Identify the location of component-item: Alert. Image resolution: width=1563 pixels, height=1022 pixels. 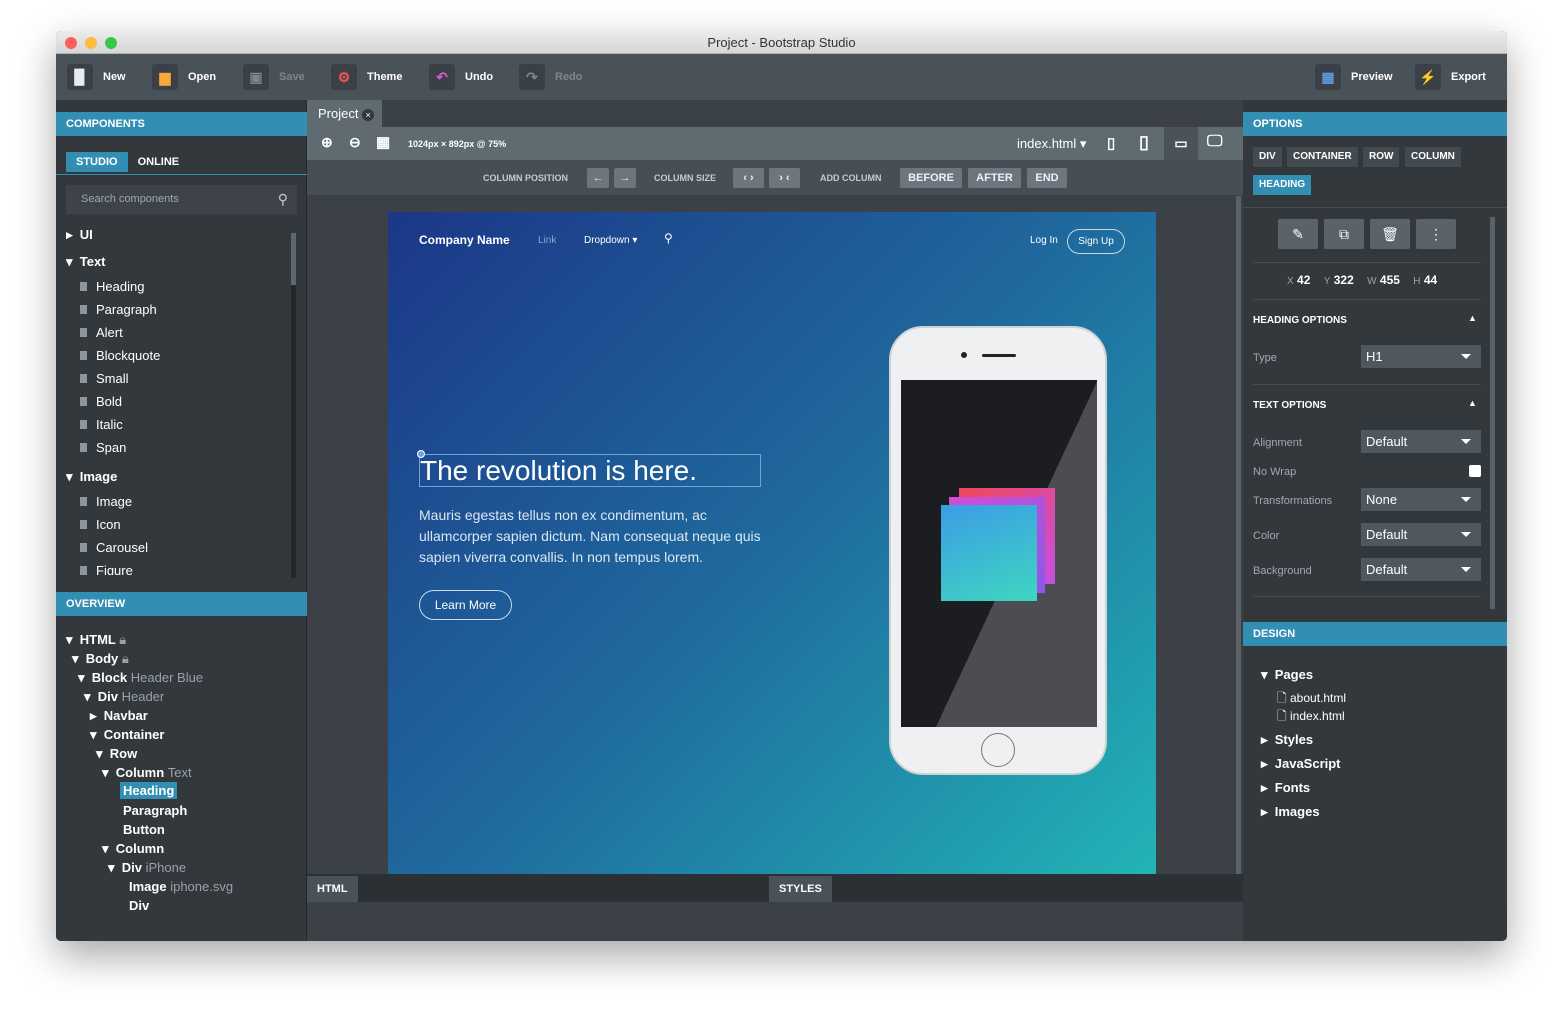
(101, 332).